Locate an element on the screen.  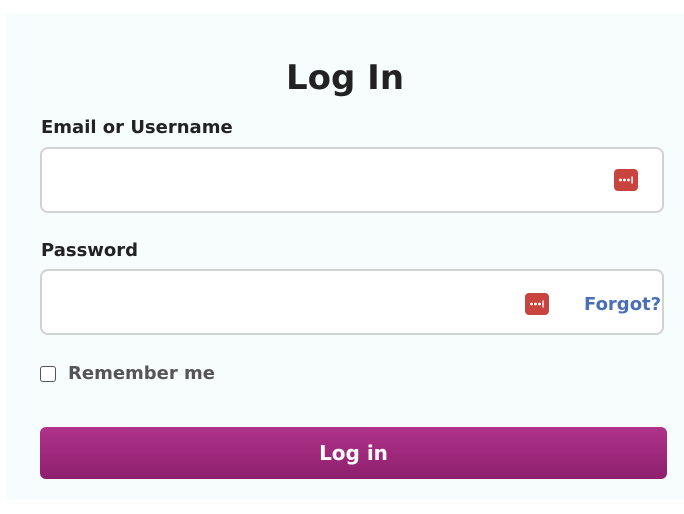
remember-me: Remember me is located at coordinates (127, 374).